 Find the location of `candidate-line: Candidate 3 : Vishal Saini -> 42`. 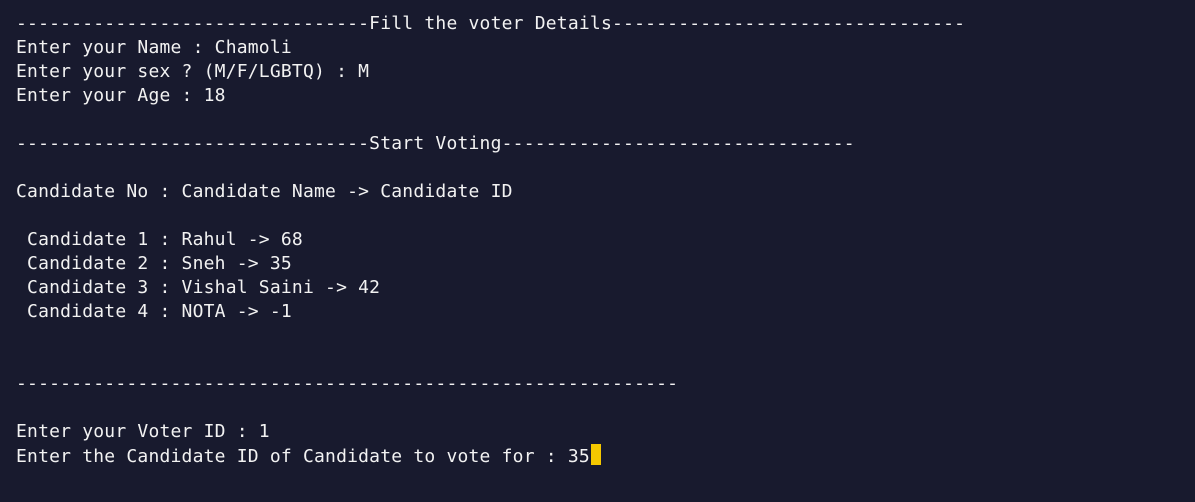

candidate-line: Candidate 3 : Vishal Saini -> 42 is located at coordinates (198, 287).